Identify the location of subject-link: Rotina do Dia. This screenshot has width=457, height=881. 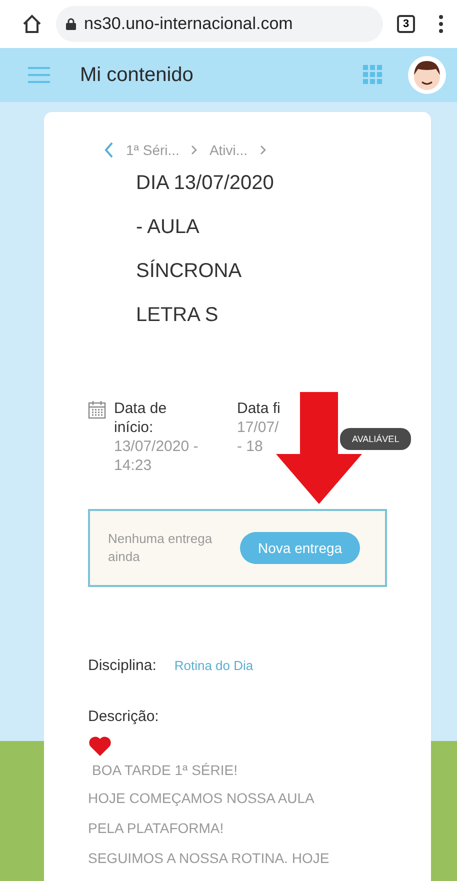
(214, 665).